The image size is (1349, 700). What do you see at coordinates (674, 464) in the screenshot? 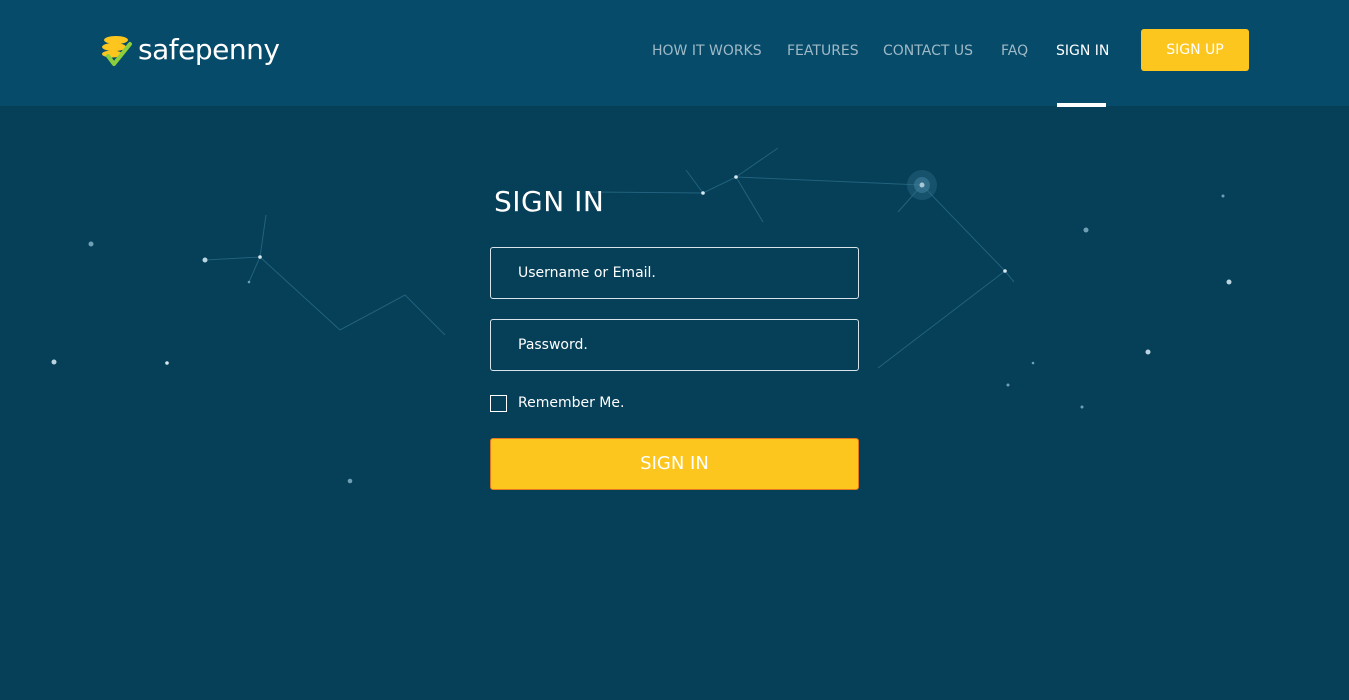
I see `sign-in-submit-button: SIGN IN` at bounding box center [674, 464].